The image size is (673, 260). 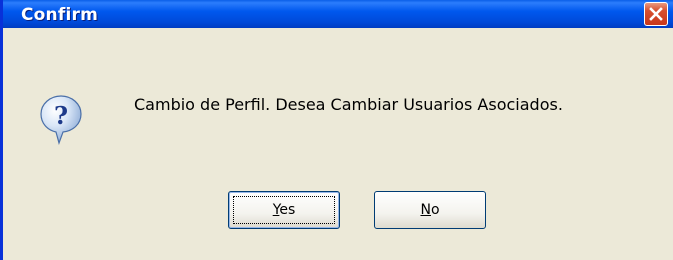 I want to click on no-button: No, so click(x=430, y=210).